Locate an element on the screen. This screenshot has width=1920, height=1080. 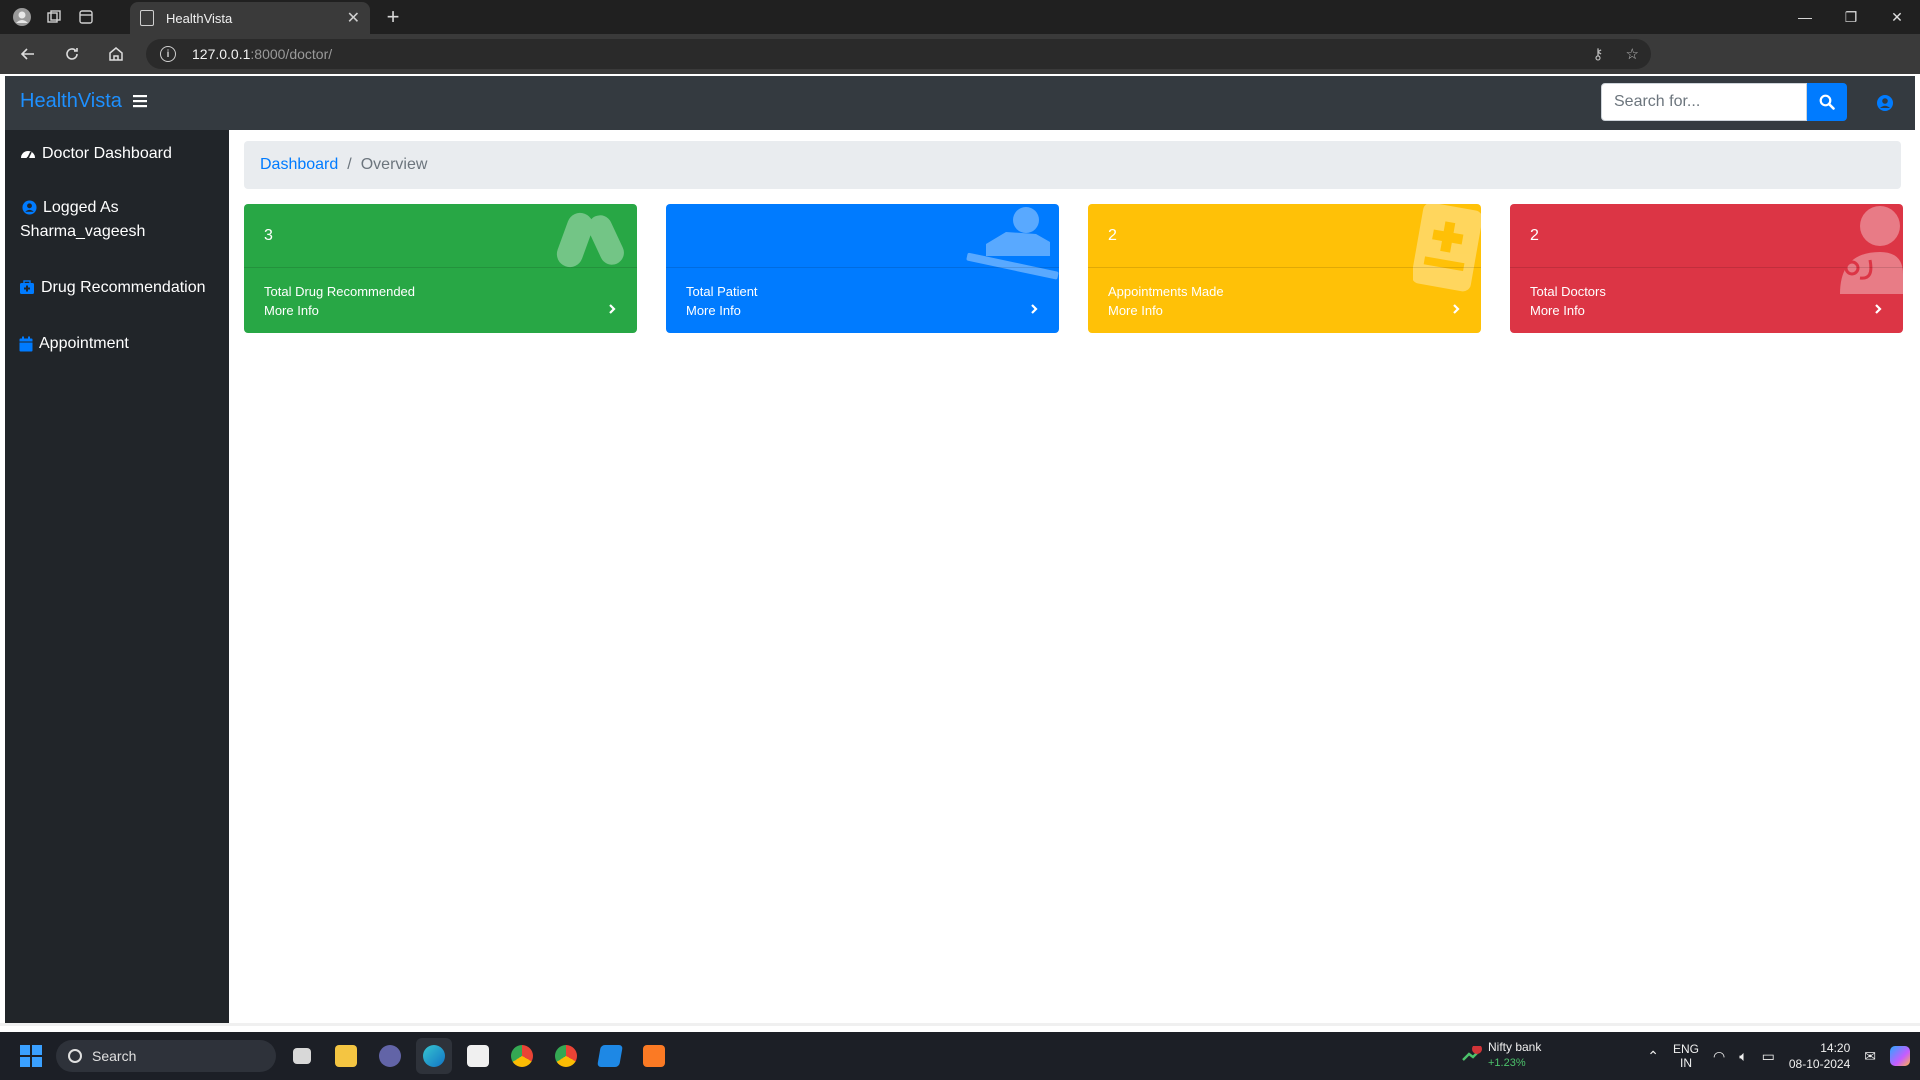
card-title: Total Patient is located at coordinates (722, 291).